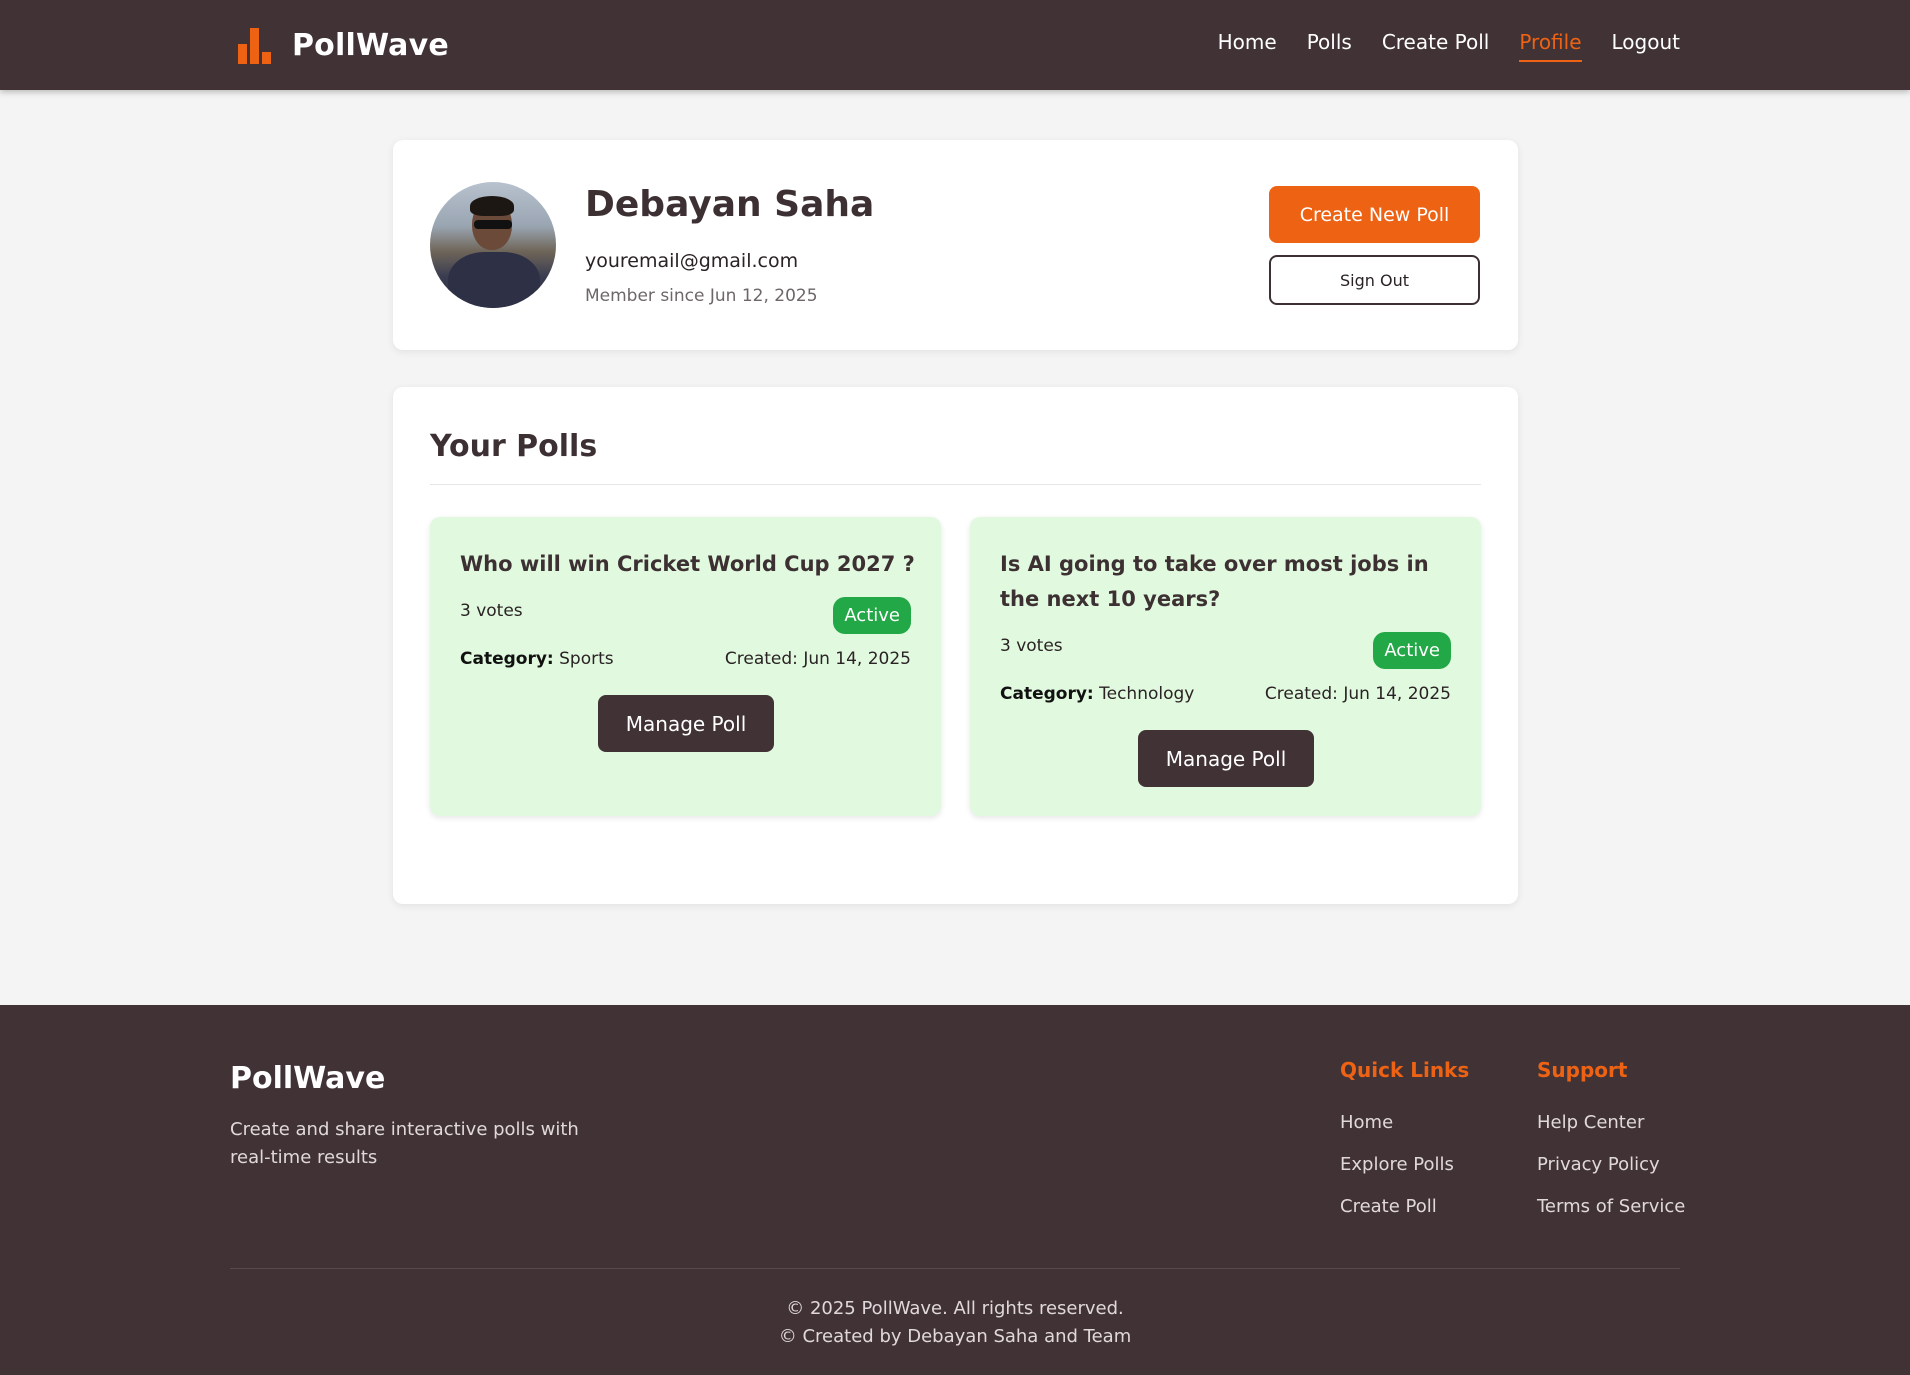 The image size is (1910, 1375). What do you see at coordinates (308, 1078) in the screenshot?
I see `footer-brand: PollWave` at bounding box center [308, 1078].